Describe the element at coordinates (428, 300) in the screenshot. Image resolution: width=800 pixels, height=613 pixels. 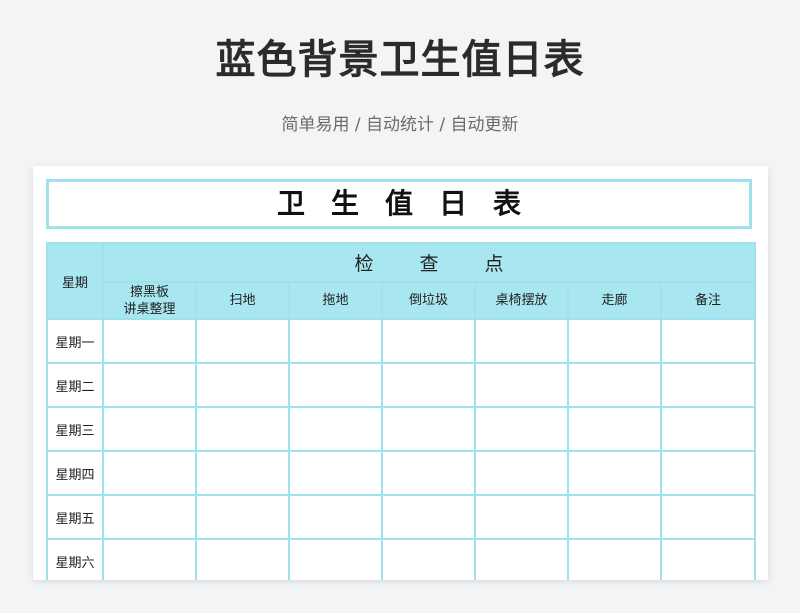
I see `column-header-cell: 倒垃圾` at that location.